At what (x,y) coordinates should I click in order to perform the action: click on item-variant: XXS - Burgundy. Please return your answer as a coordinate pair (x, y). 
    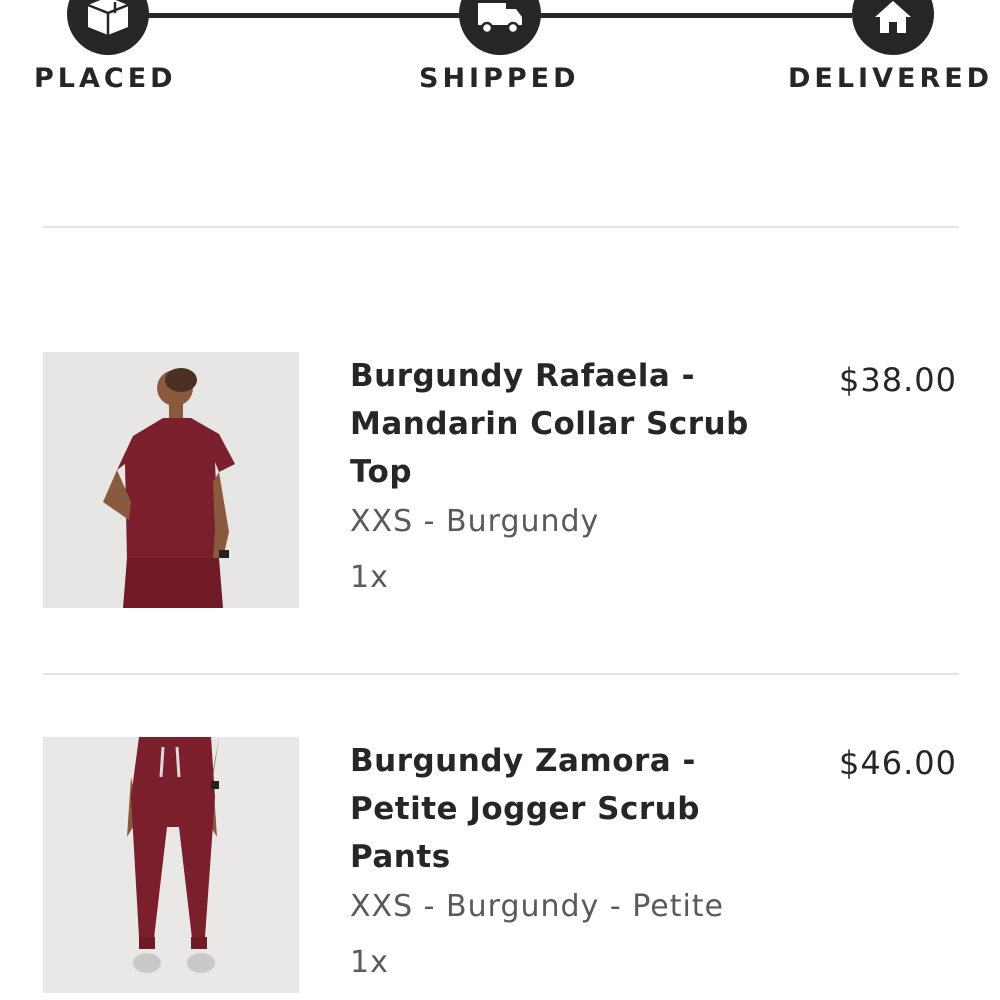
    Looking at the image, I should click on (475, 521).